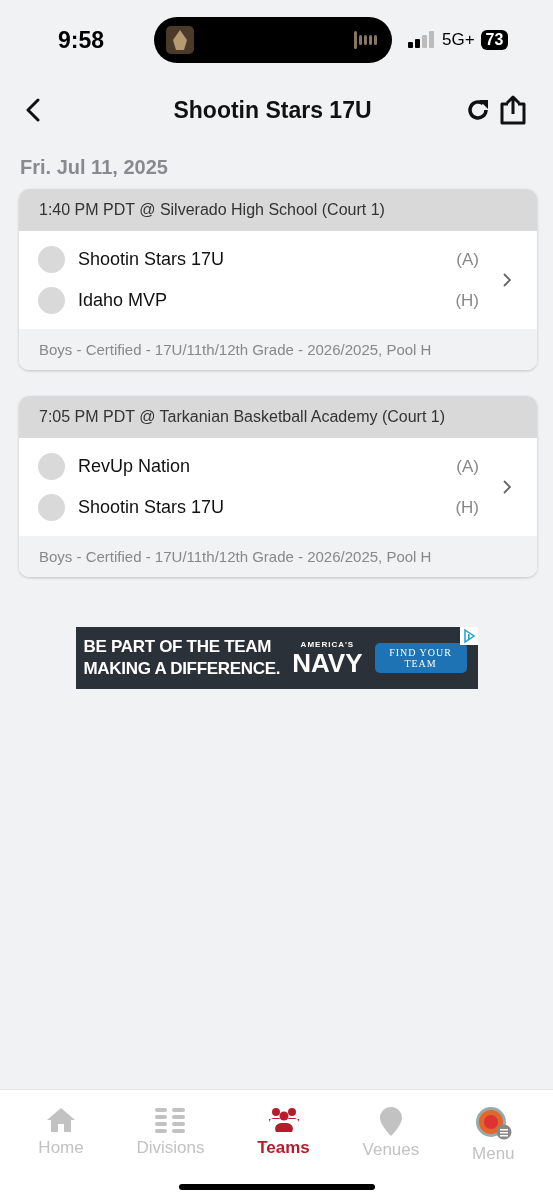 This screenshot has width=553, height=1200. I want to click on menu-logo-icon, so click(493, 1123).